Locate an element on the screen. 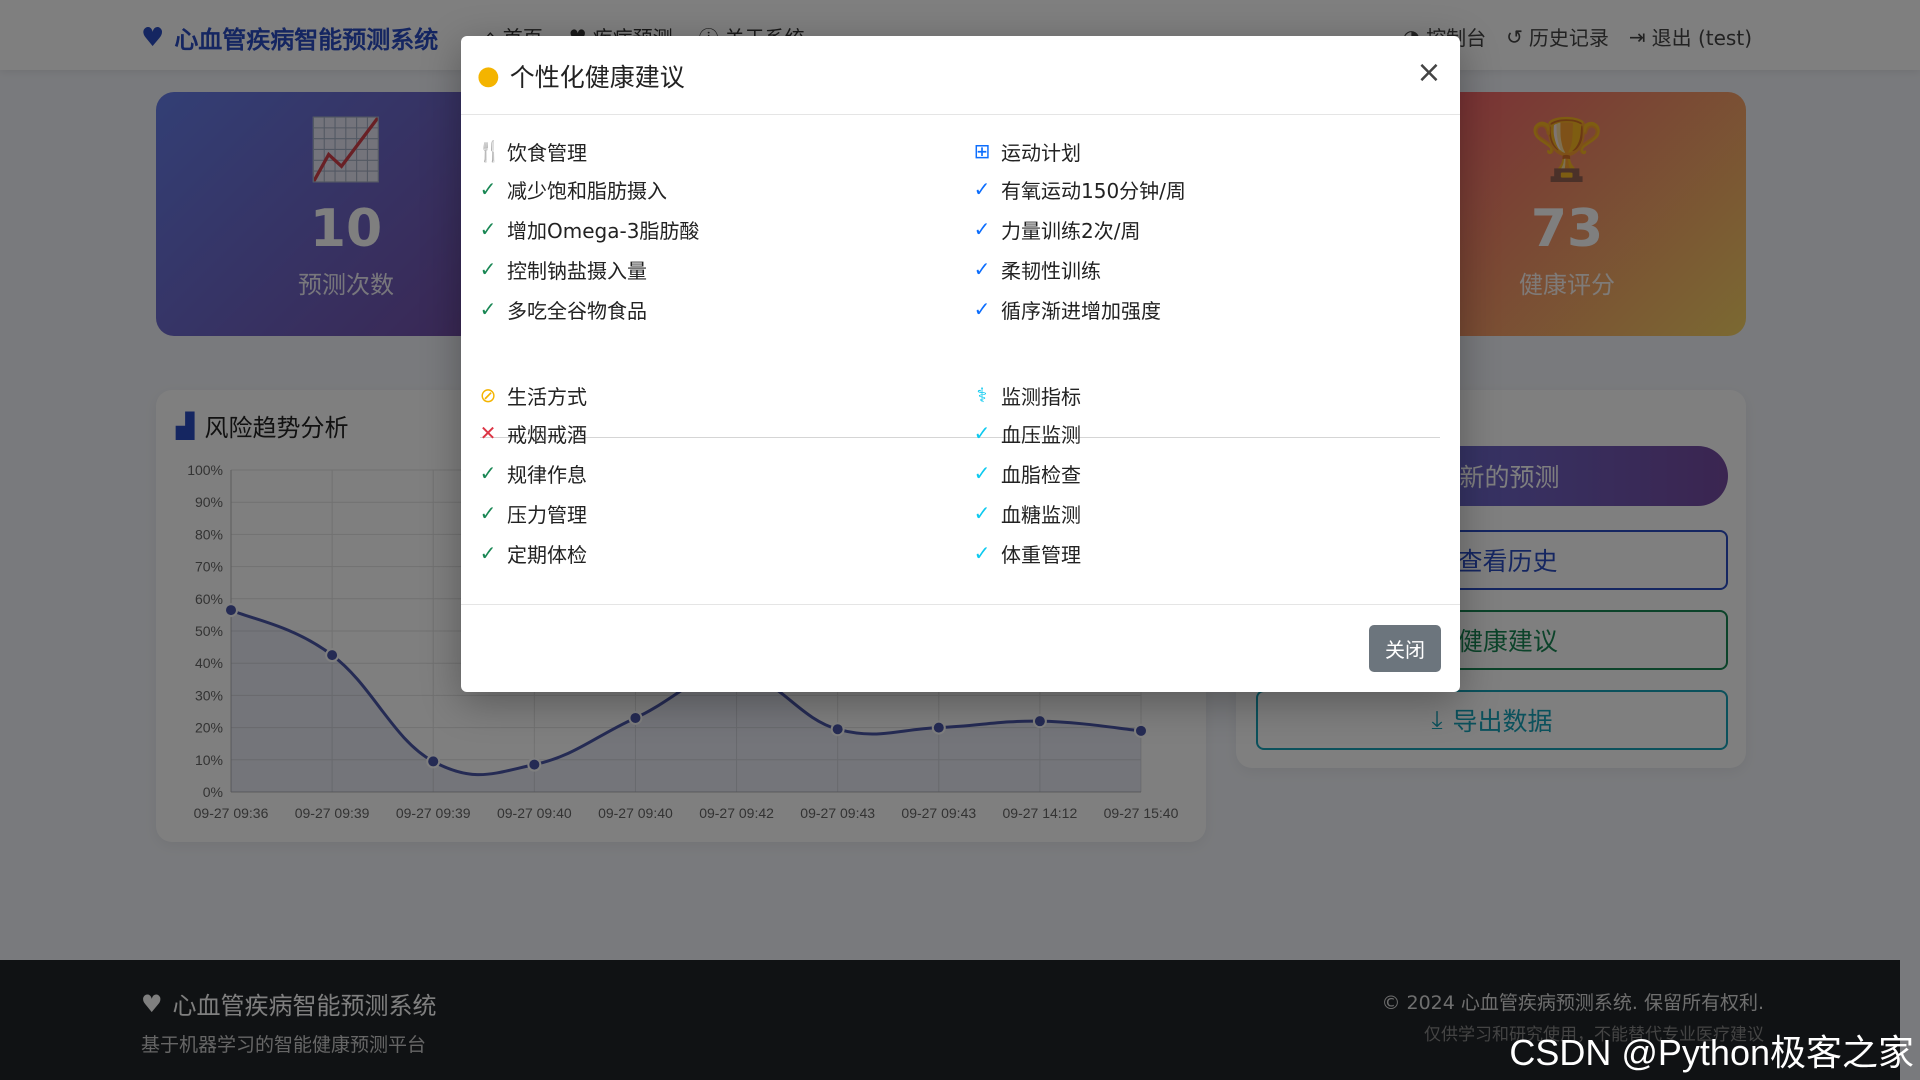  section-divider is located at coordinates (960, 437).